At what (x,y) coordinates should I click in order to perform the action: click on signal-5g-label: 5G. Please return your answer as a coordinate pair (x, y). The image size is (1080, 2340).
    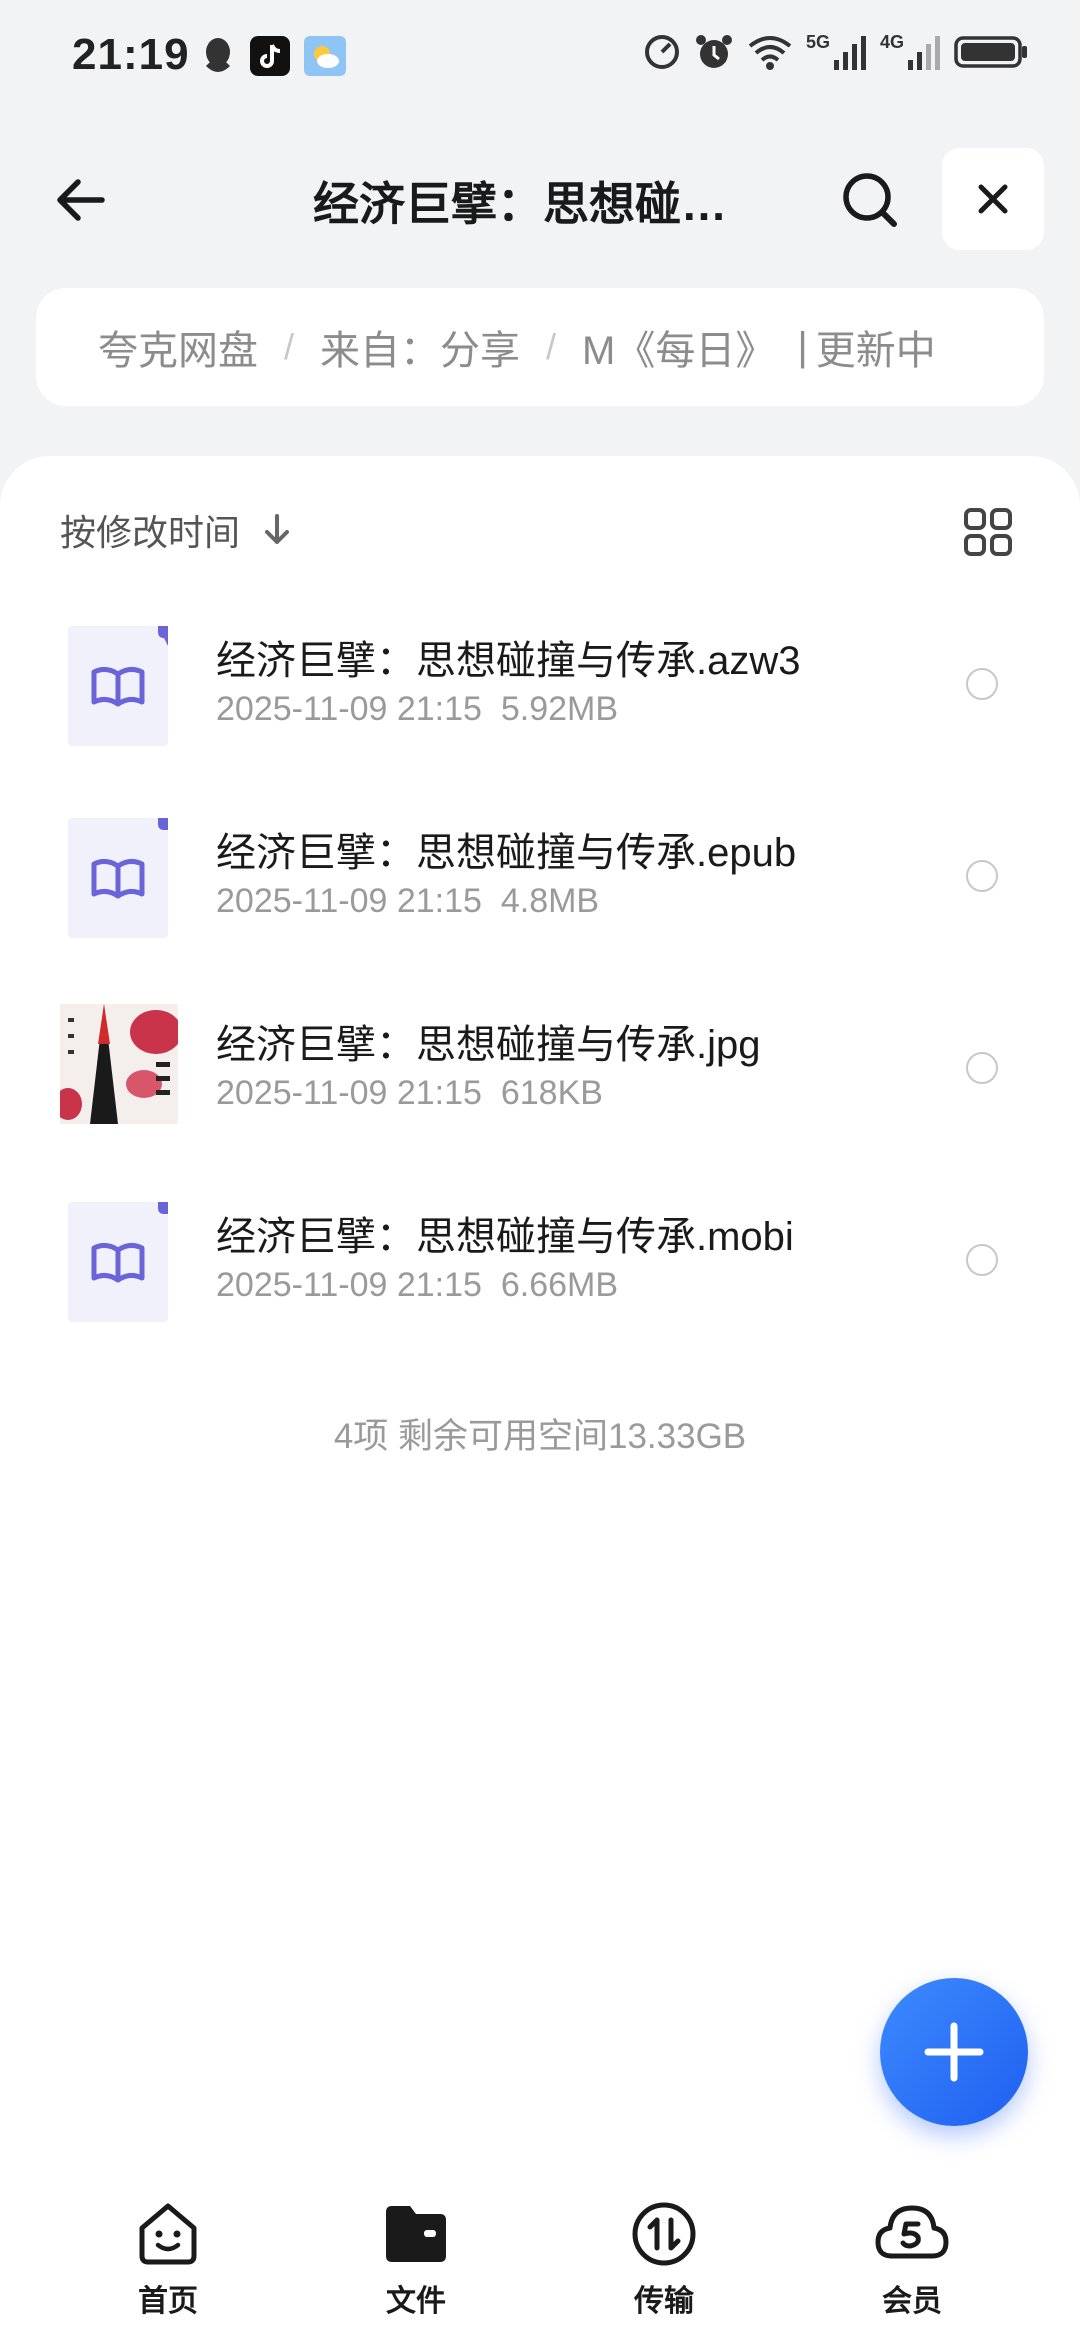
    Looking at the image, I should click on (817, 42).